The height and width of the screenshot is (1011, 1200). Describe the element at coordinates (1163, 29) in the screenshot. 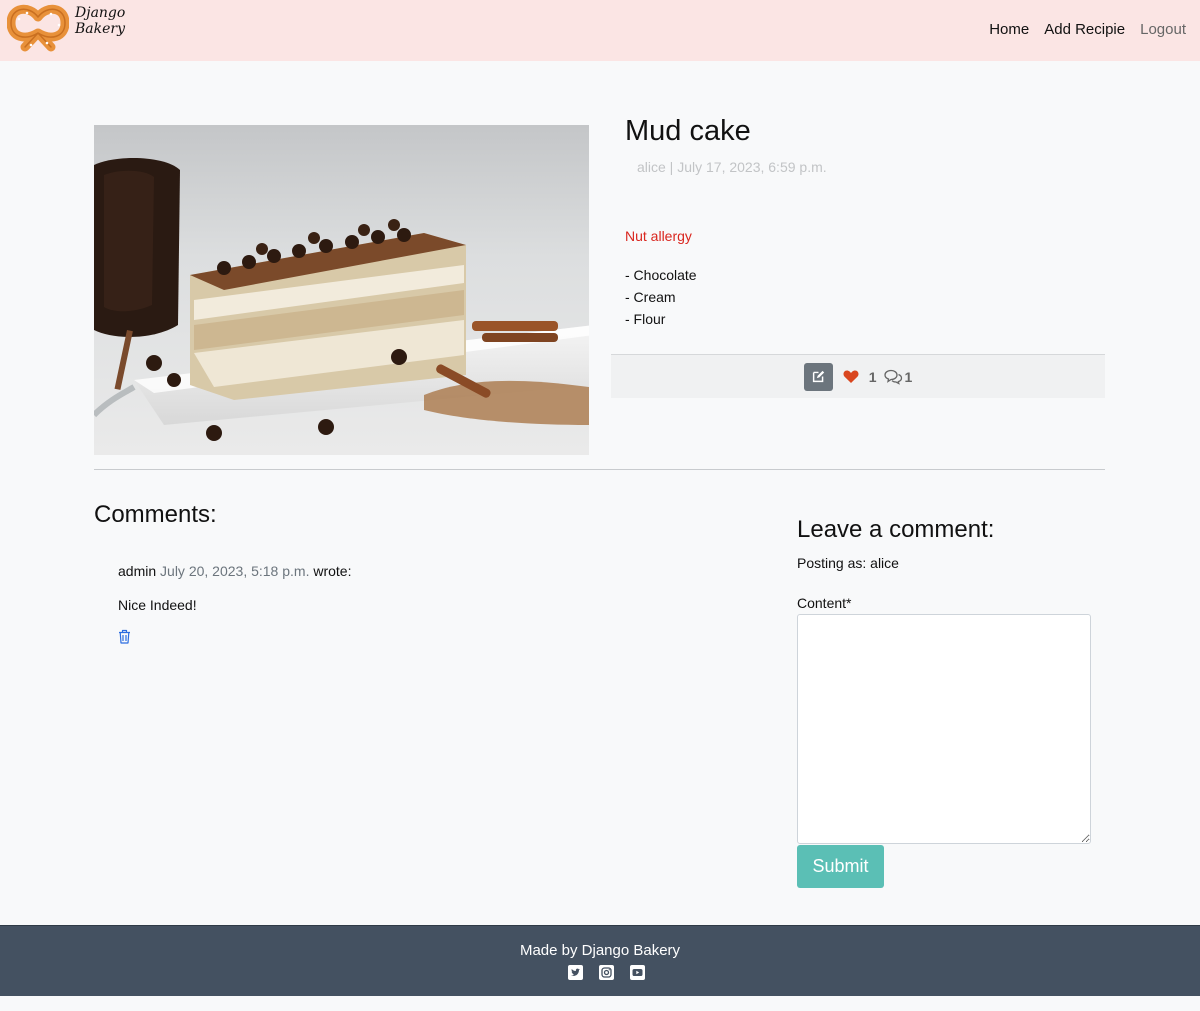

I see `nav-logout-link: Logout` at that location.